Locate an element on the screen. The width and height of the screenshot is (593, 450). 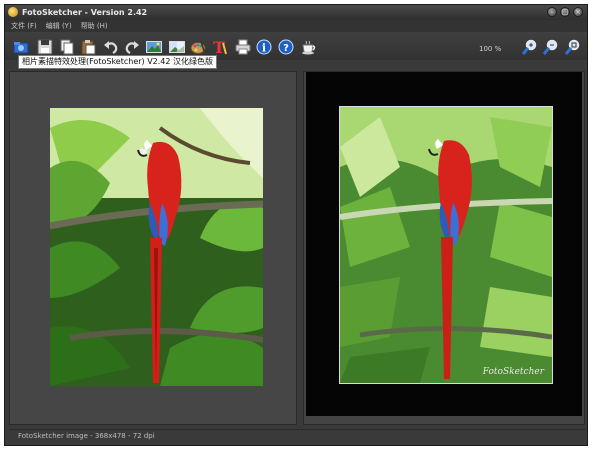
palette-icon is located at coordinates (198, 47).